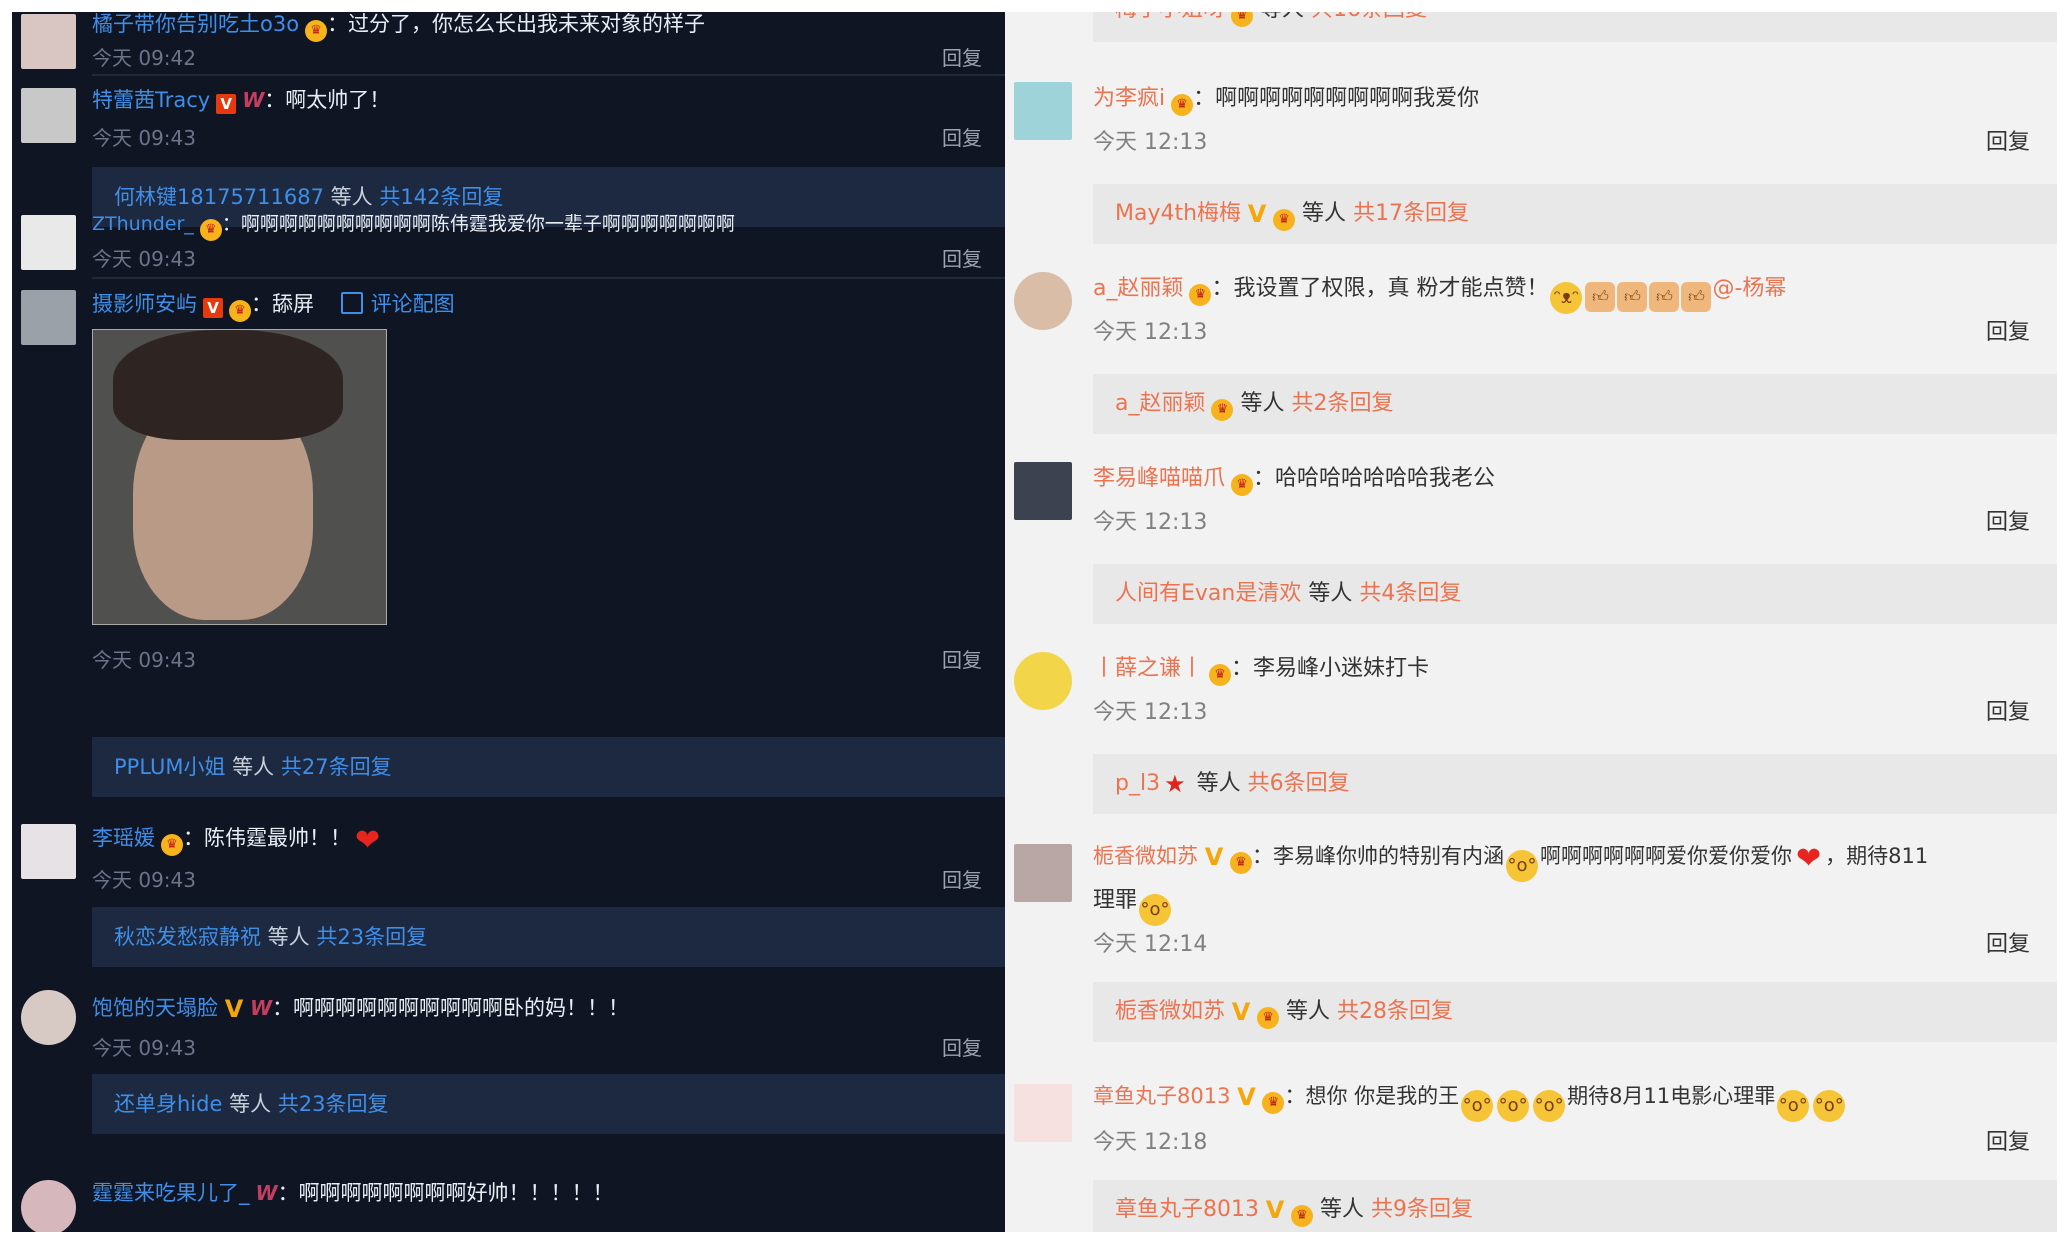  Describe the element at coordinates (1170, 1011) in the screenshot. I see `sub-reply-names: 栀香微如苏` at that location.